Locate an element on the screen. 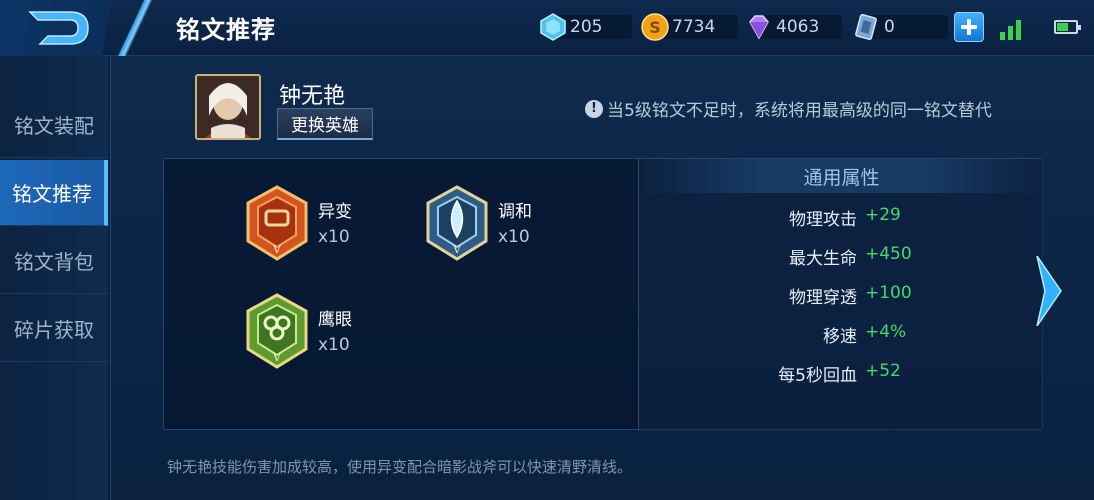 This screenshot has height=500, width=1094. battery-icon is located at coordinates (1067, 27).